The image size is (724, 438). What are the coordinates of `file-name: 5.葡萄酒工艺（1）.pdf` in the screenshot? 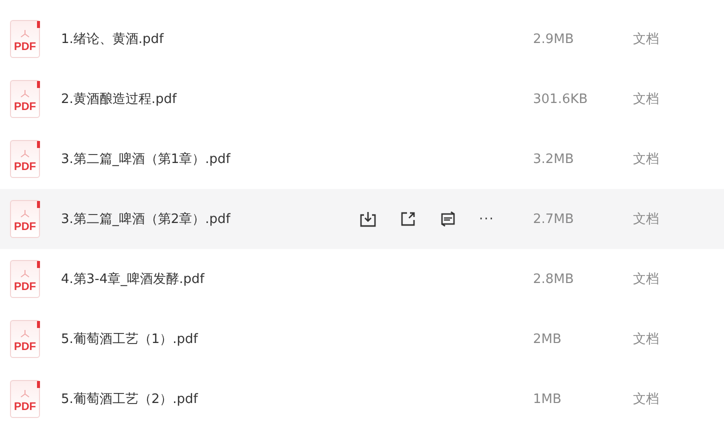 It's located at (206, 339).